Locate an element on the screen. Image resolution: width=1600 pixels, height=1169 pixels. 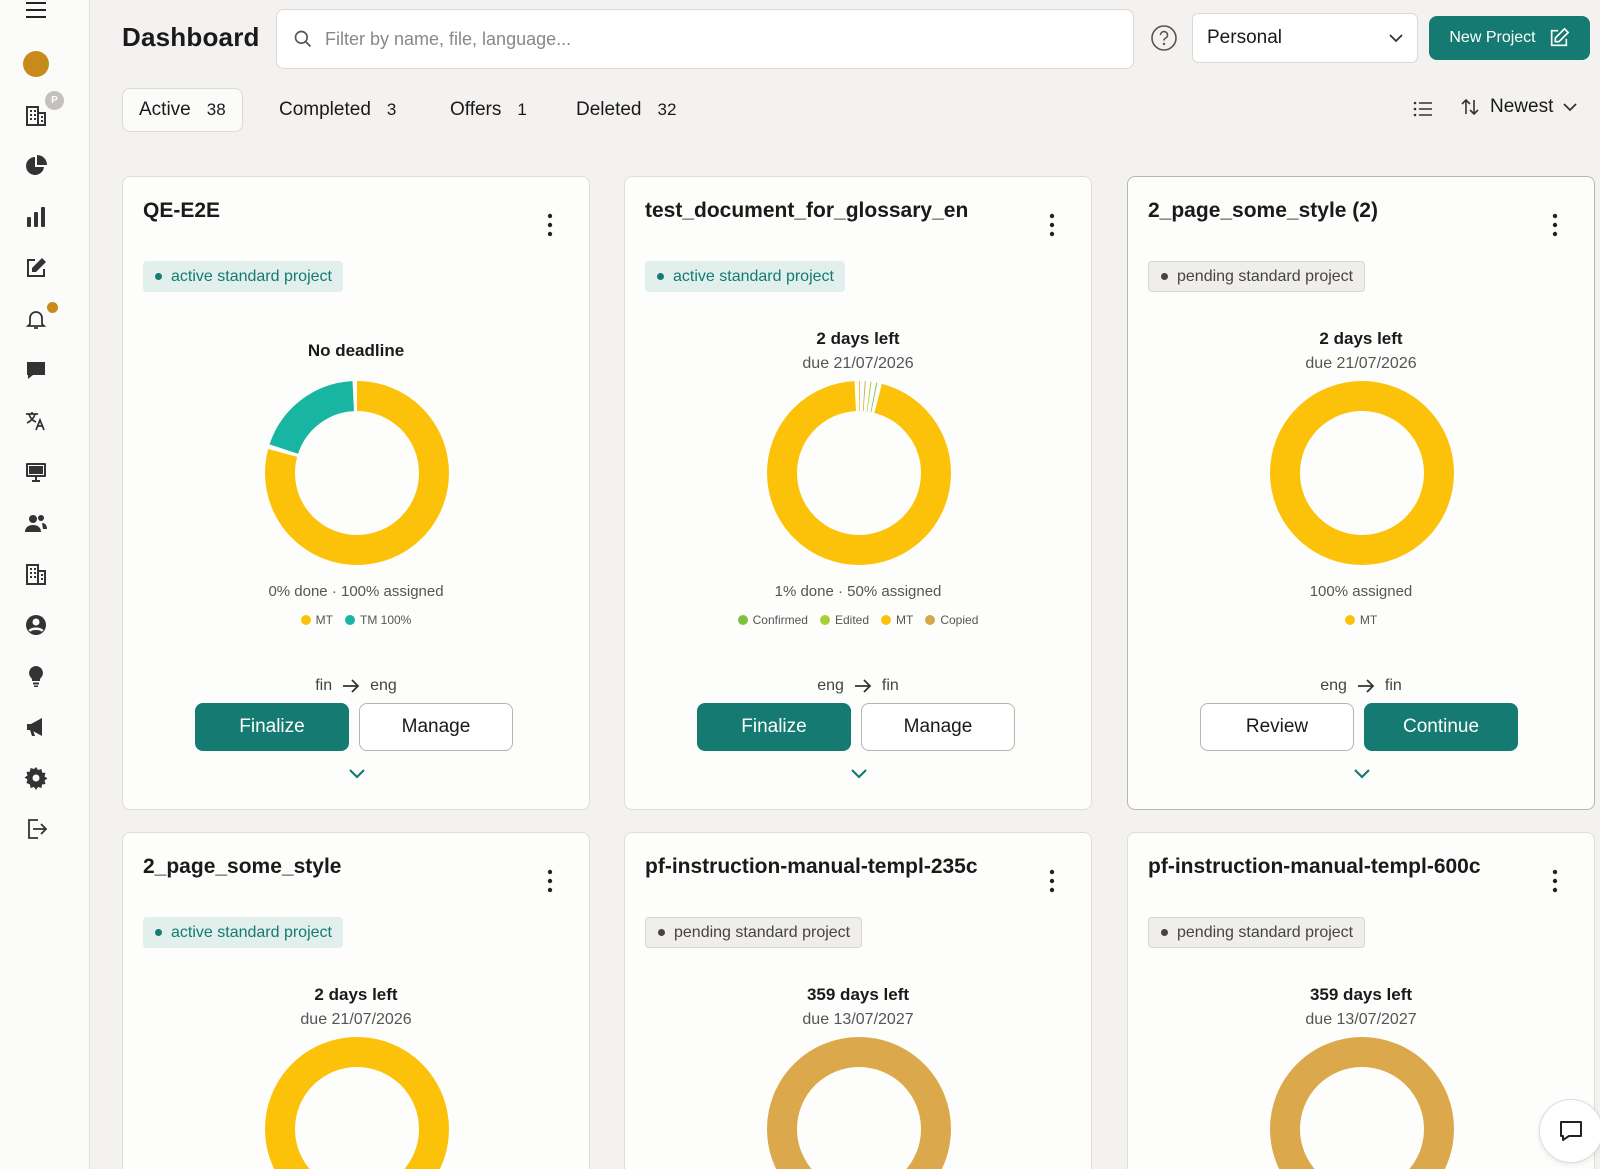
user-circle-icon is located at coordinates (36, 625).